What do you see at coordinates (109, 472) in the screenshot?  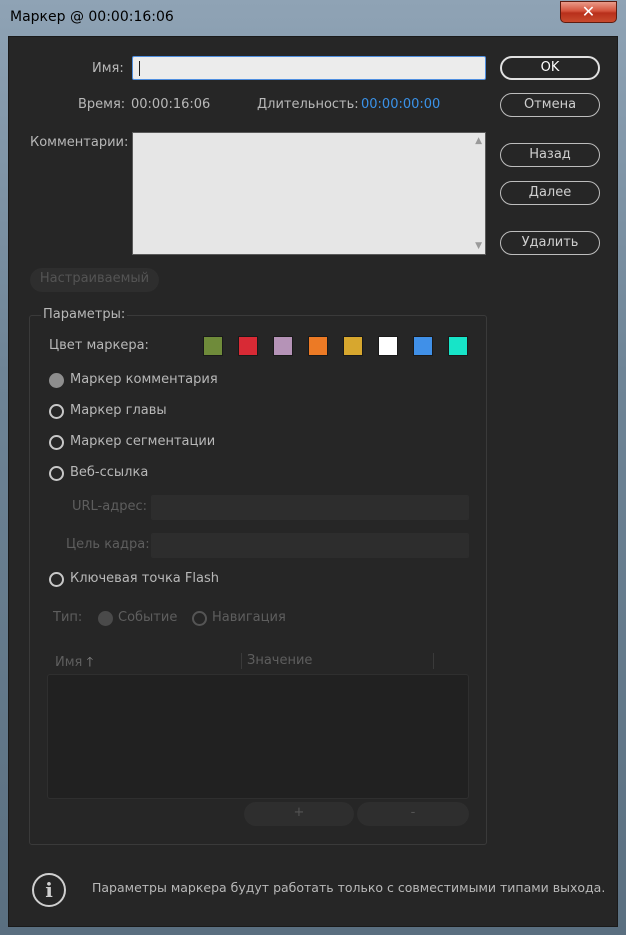 I see `radio-web-link-label: Веб-ссылка` at bounding box center [109, 472].